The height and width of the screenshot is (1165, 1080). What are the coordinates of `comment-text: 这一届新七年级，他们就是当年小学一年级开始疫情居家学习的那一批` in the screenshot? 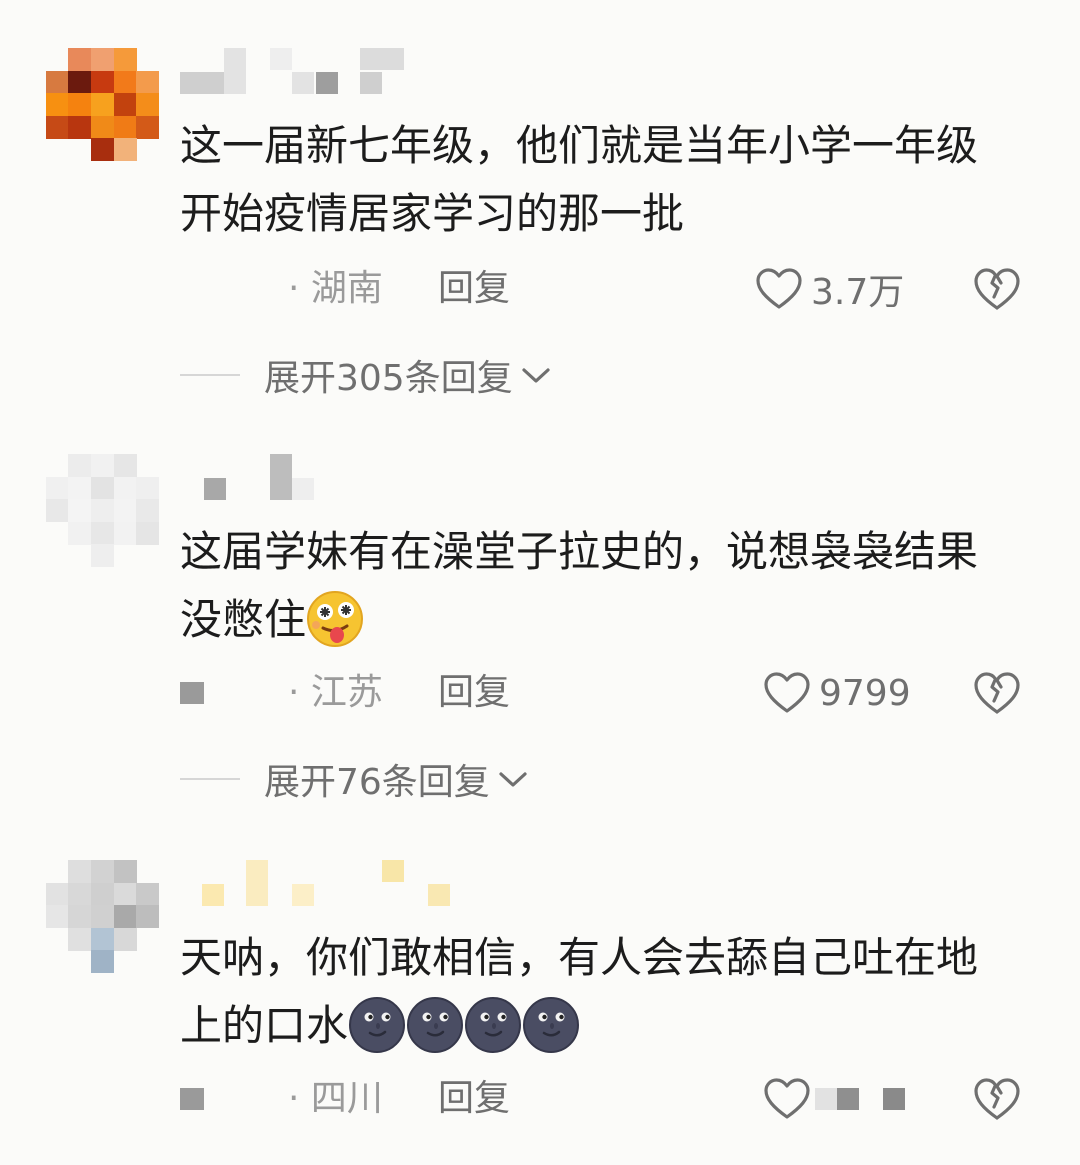 It's located at (595, 180).